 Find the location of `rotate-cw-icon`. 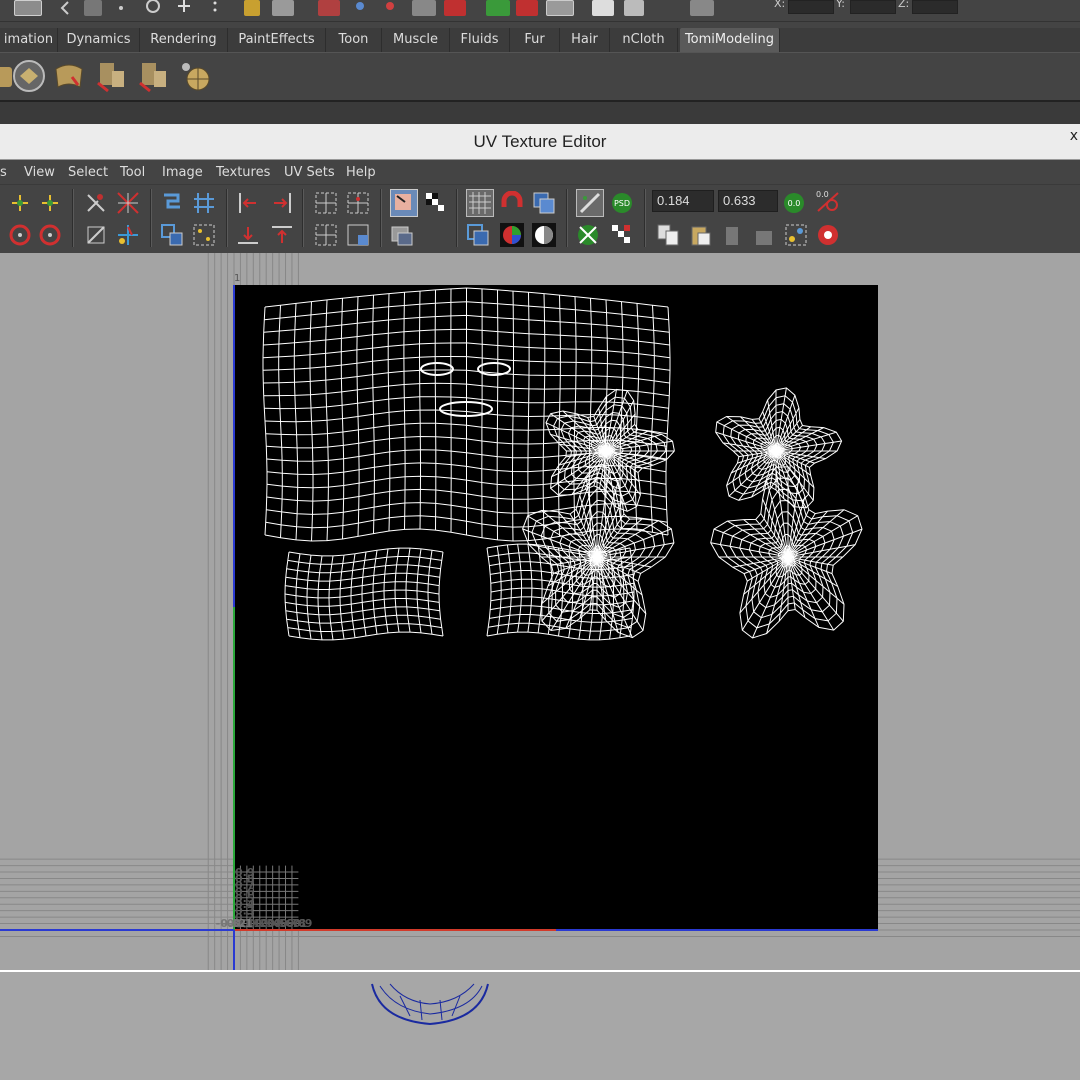

rotate-cw-icon is located at coordinates (20, 235).